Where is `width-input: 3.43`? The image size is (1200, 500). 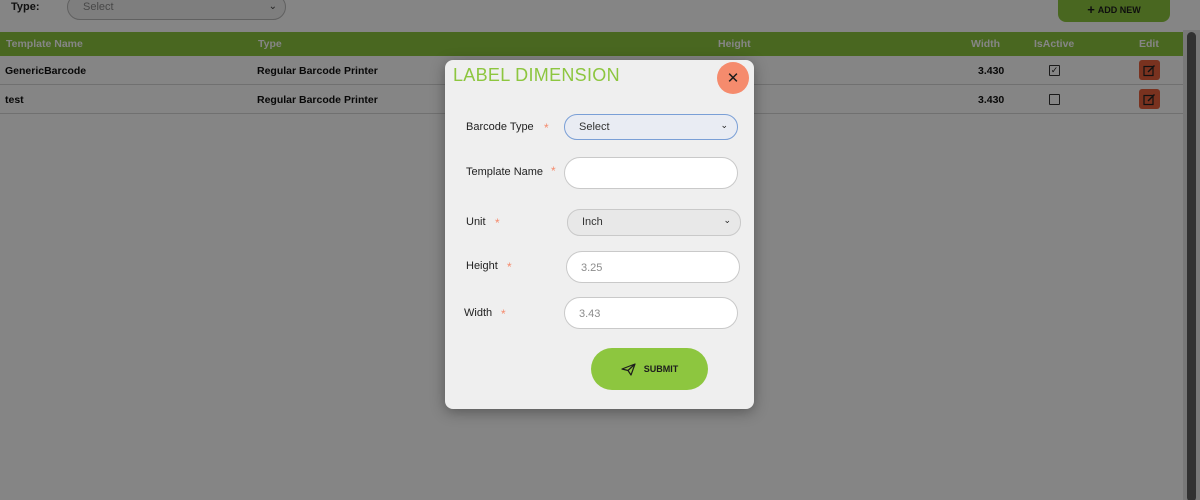
width-input: 3.43 is located at coordinates (651, 313).